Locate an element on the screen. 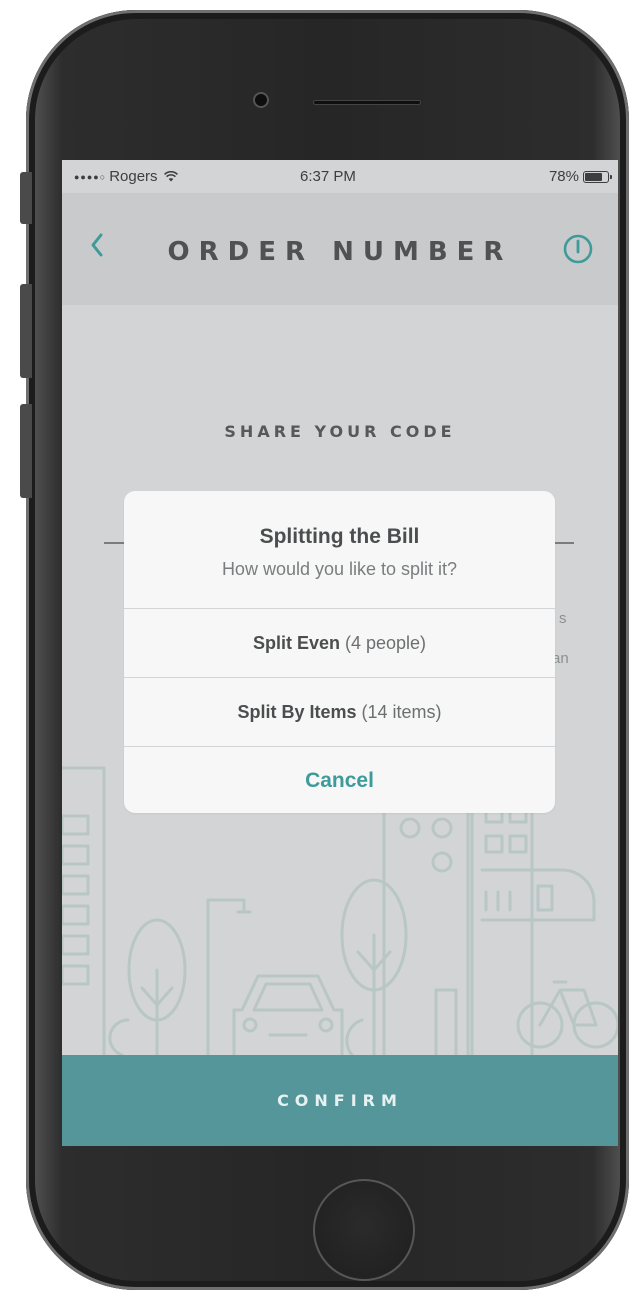 The height and width of the screenshot is (1295, 633). confirm-button: CONFIRM is located at coordinates (340, 1100).